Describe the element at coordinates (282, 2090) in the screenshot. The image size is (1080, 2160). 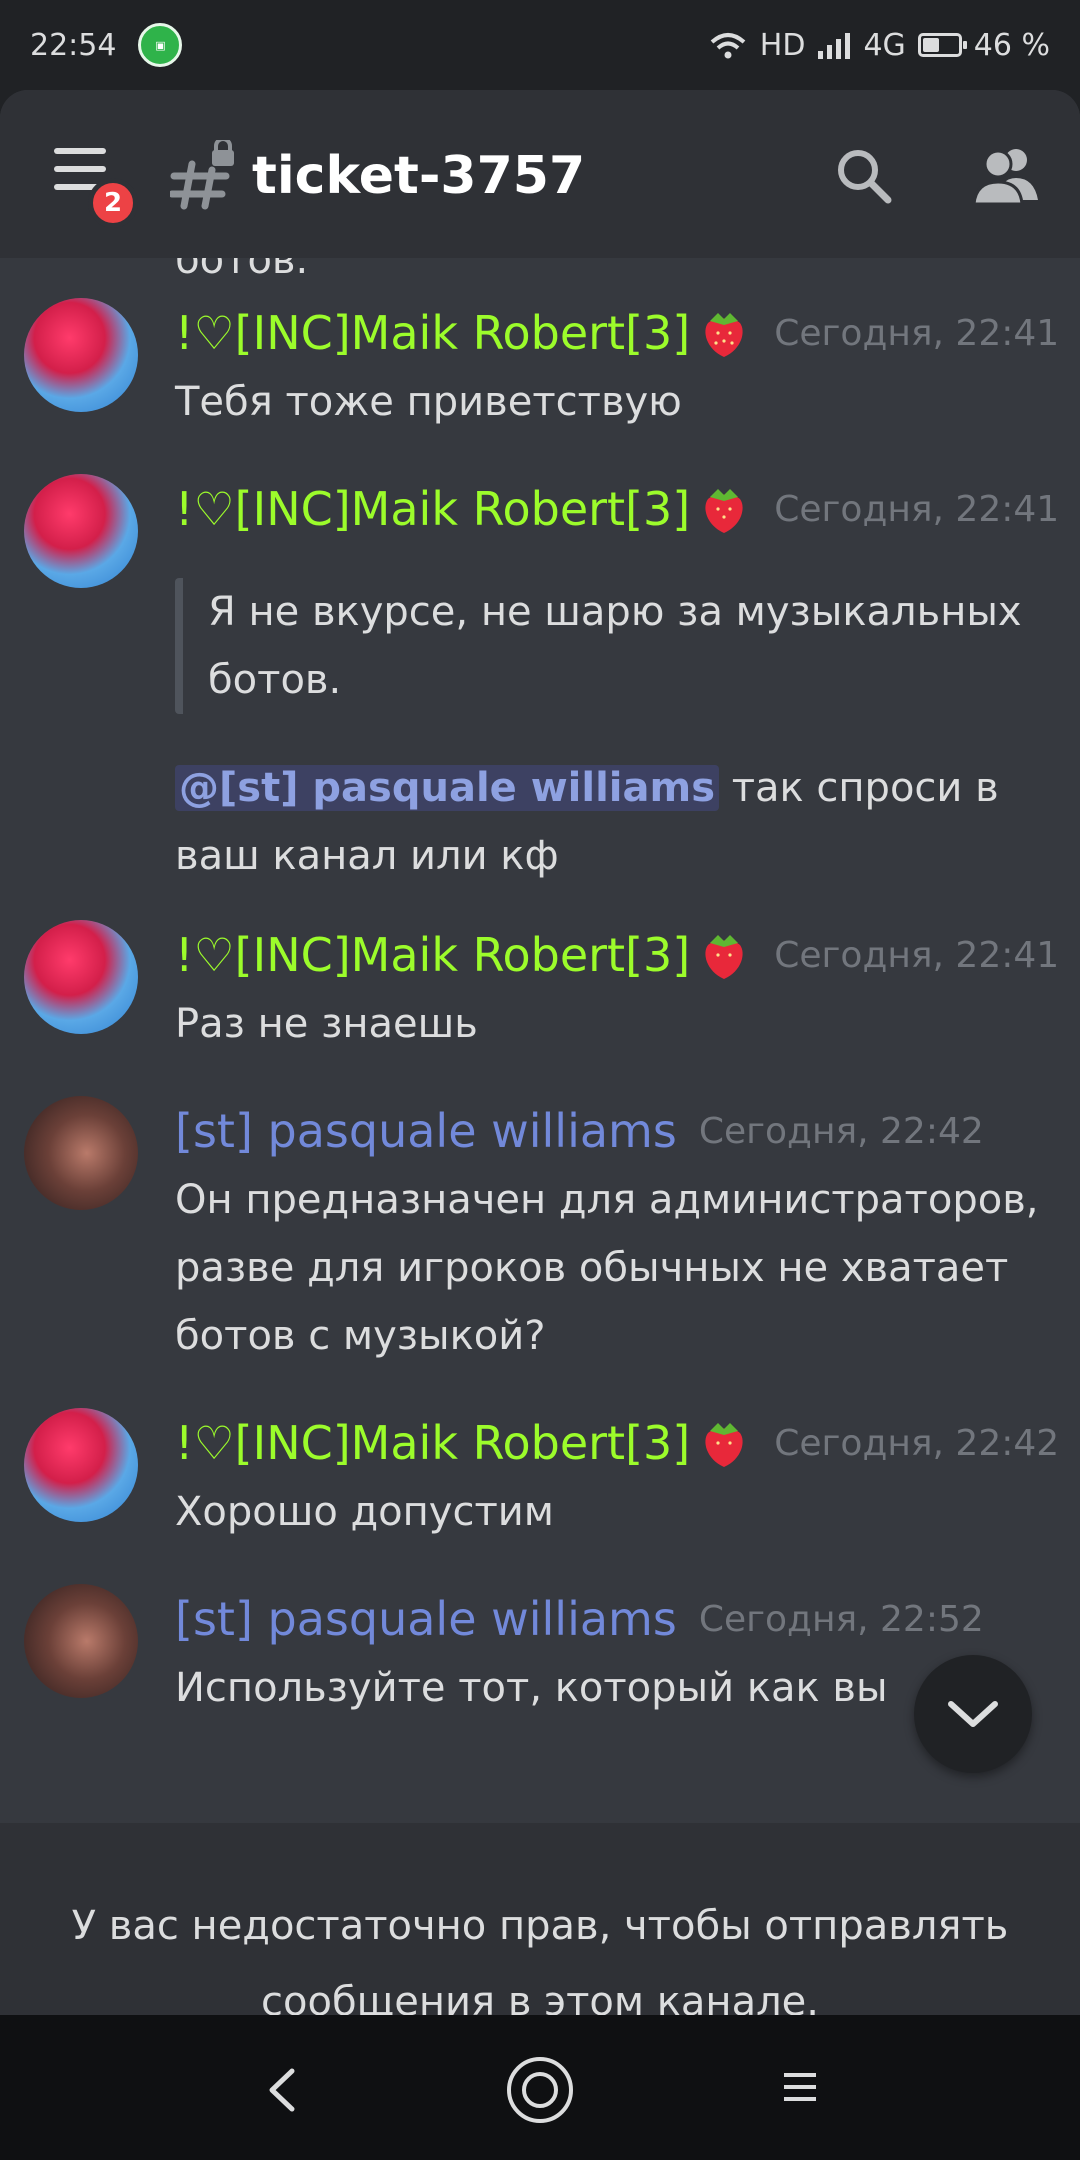
I see `back-icon` at that location.